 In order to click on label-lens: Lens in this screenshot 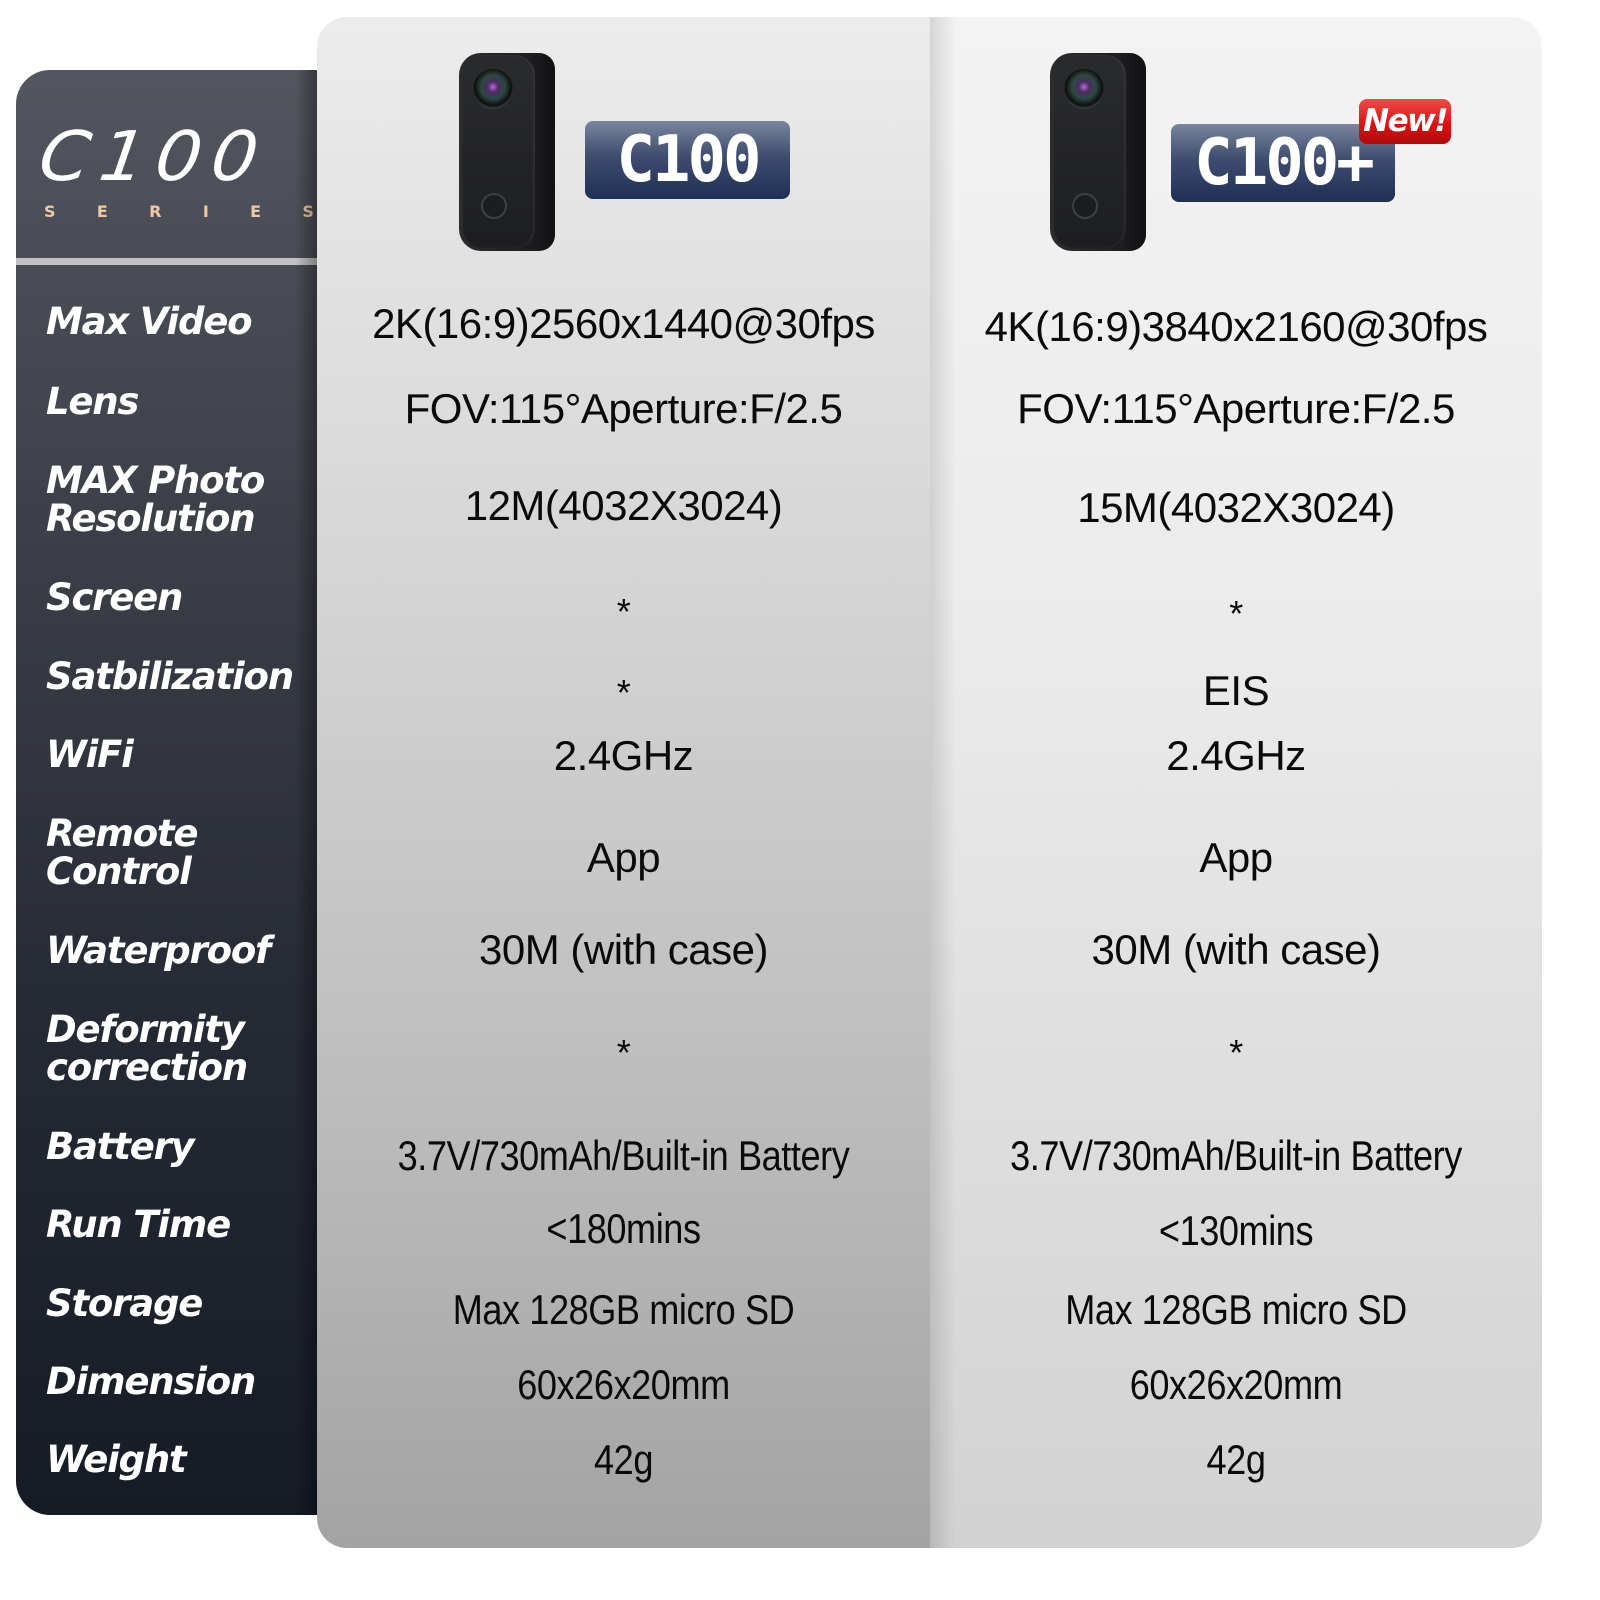, I will do `click(92, 401)`.